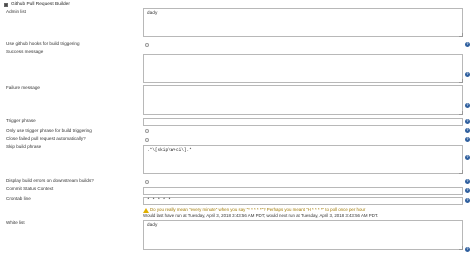 The width and height of the screenshot is (474, 259). Describe the element at coordinates (6, 5) in the screenshot. I see `enable-builder-checkbox` at that location.